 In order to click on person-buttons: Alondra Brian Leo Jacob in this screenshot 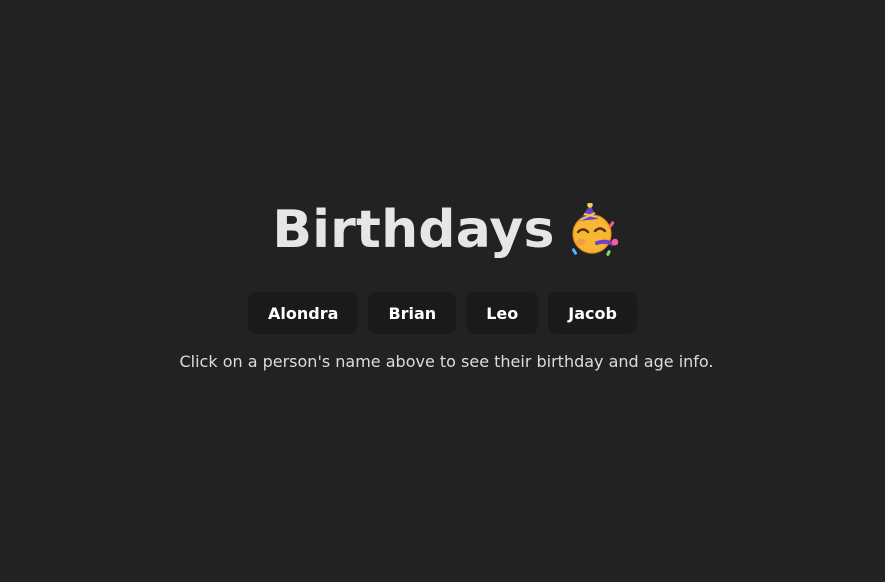, I will do `click(442, 313)`.